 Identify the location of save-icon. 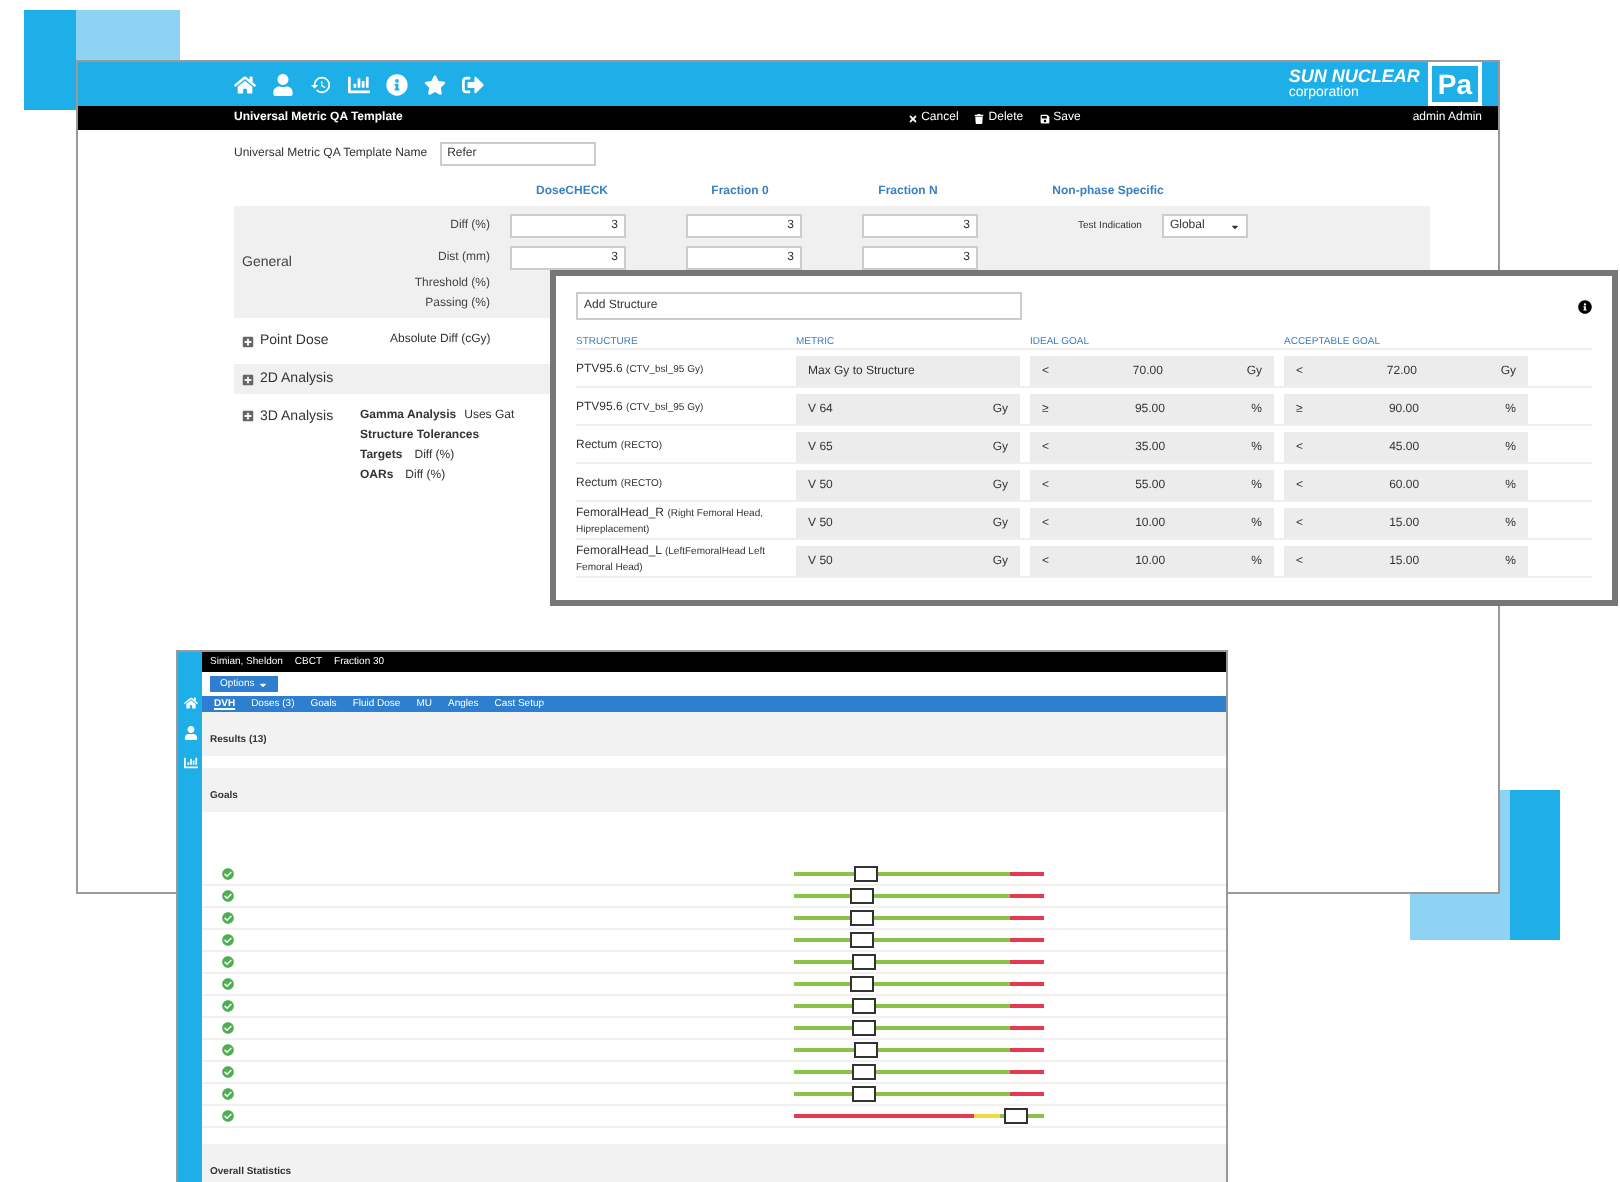
(1044, 118).